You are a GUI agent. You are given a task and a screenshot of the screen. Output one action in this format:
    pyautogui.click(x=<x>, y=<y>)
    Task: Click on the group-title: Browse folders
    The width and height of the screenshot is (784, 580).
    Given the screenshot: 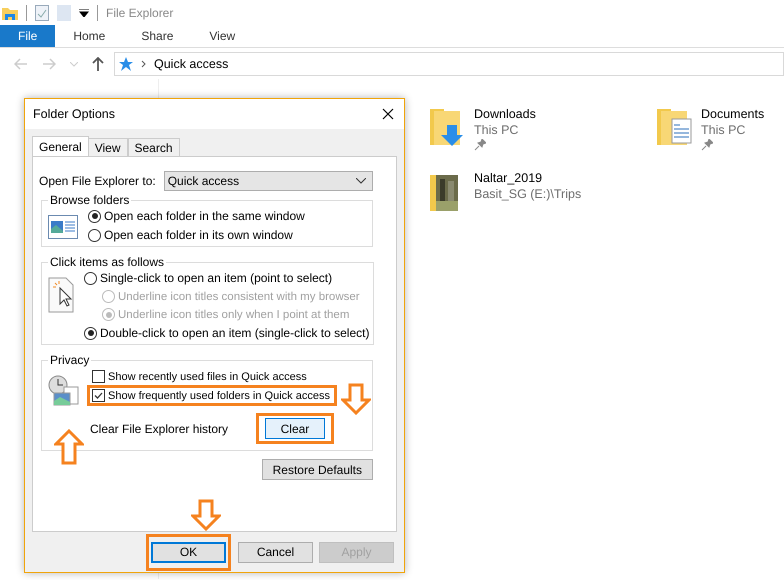 What is the action you would take?
    pyautogui.click(x=89, y=200)
    